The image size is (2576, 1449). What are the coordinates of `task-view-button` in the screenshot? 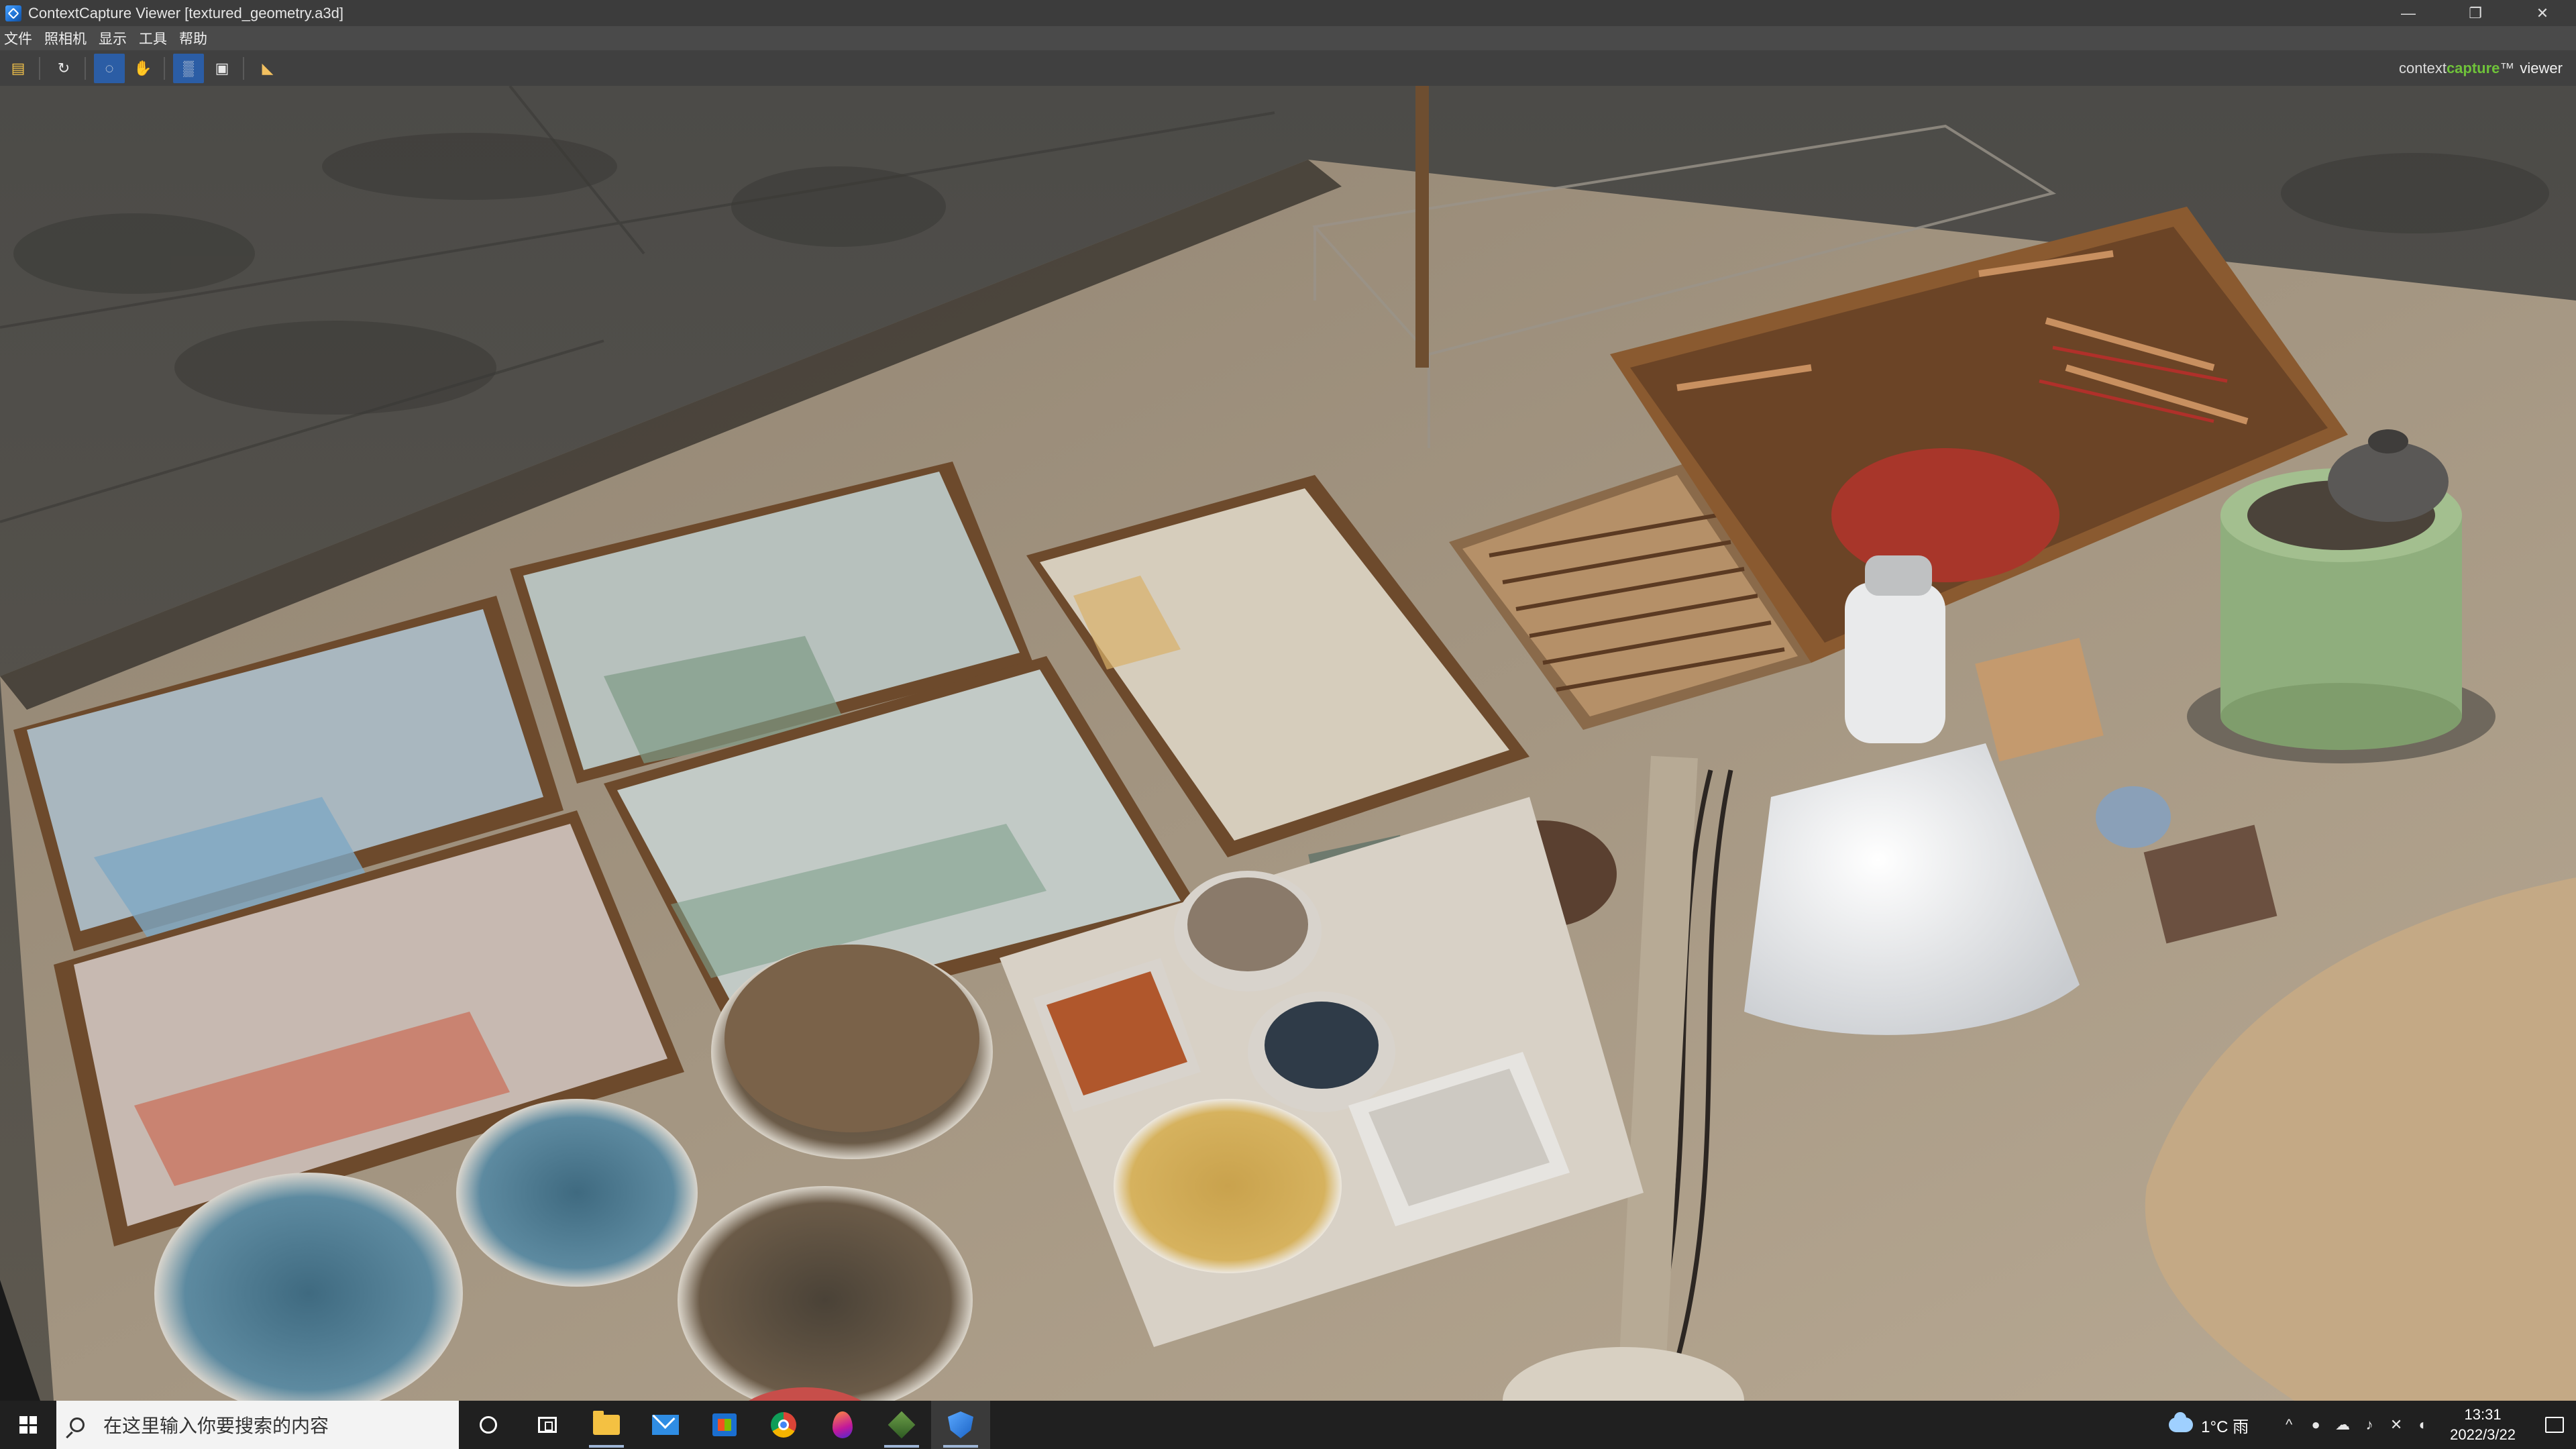 It's located at (547, 1425).